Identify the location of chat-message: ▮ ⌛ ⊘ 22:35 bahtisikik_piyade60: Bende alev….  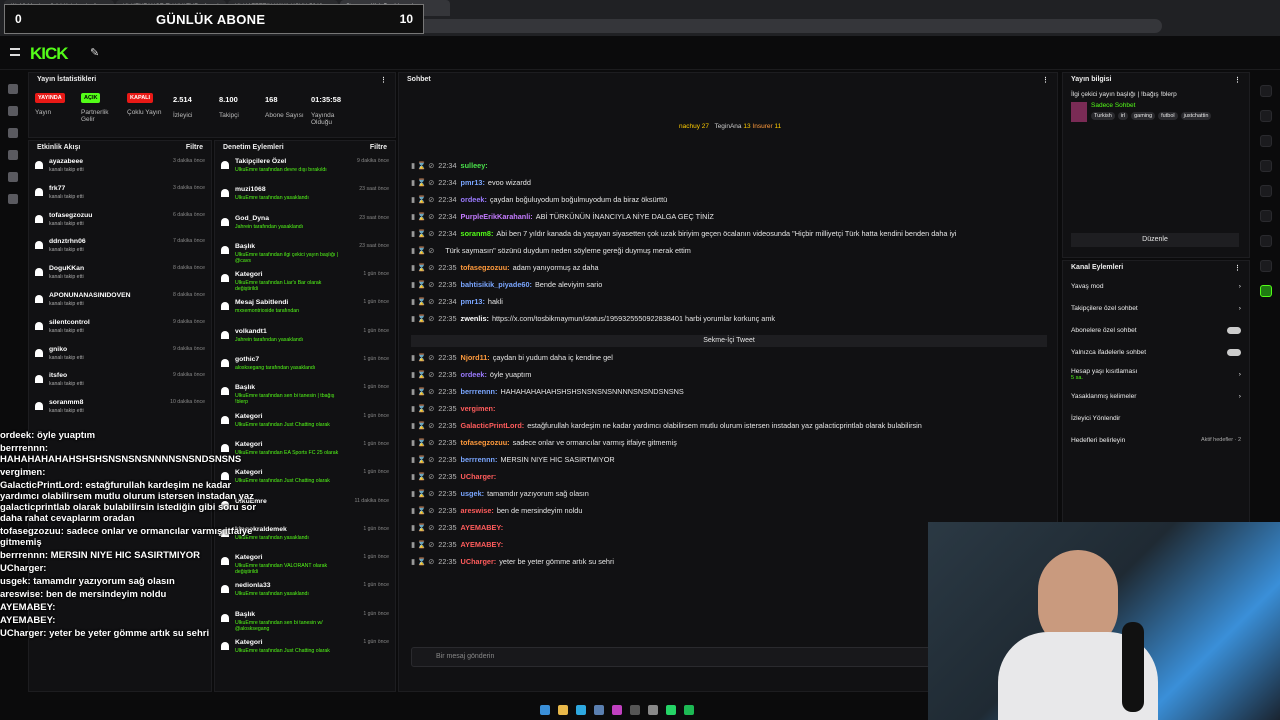
(724, 288).